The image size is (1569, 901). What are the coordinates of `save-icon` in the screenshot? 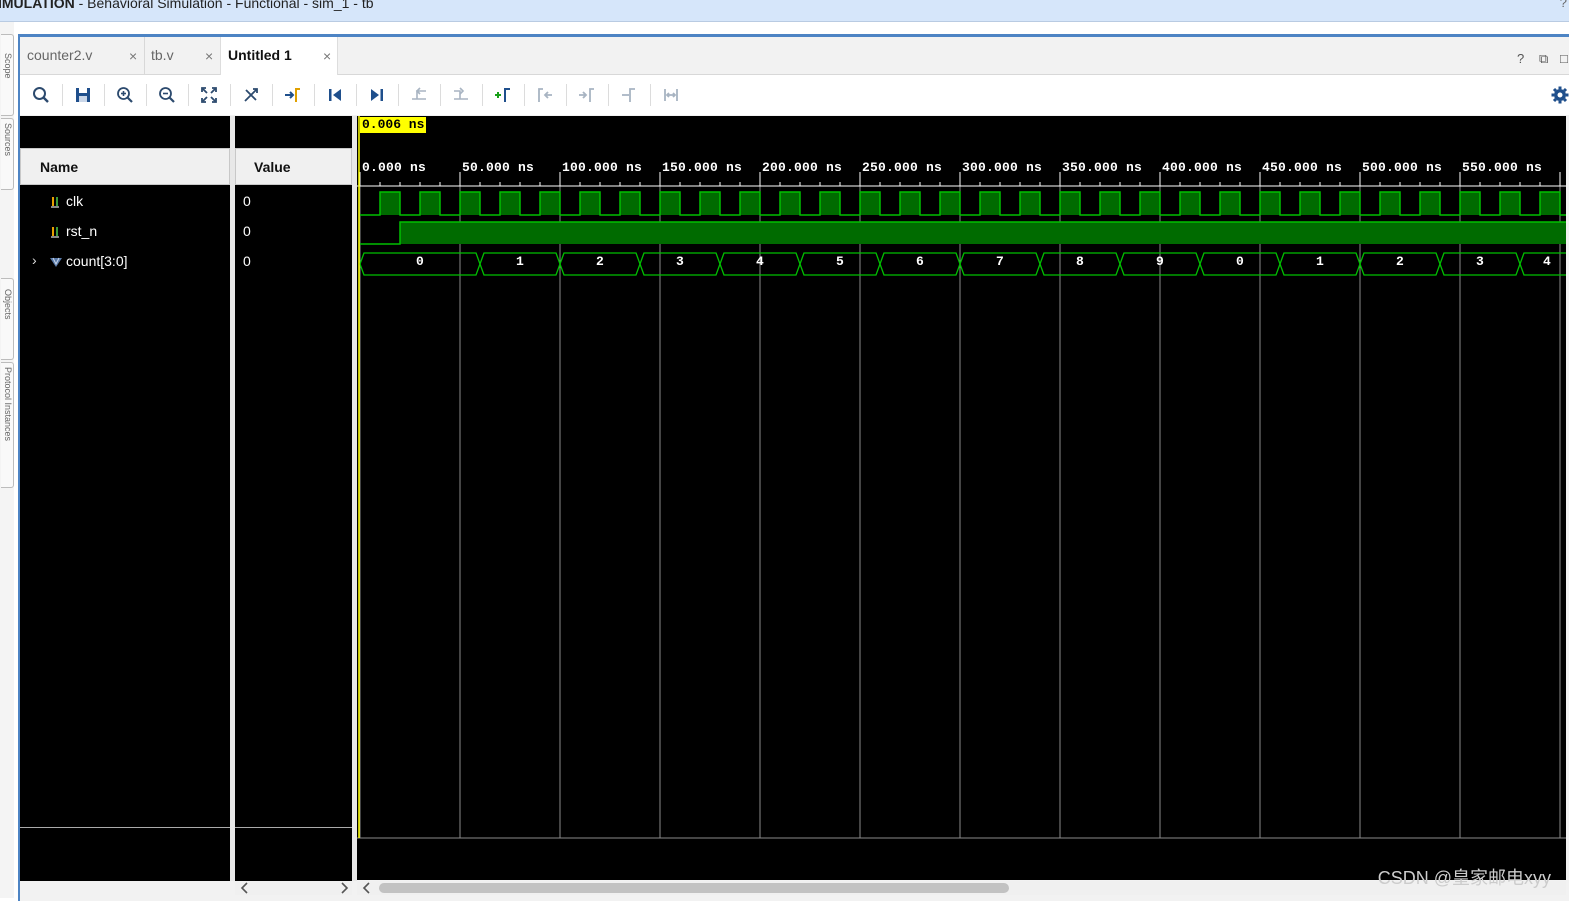 It's located at (83, 95).